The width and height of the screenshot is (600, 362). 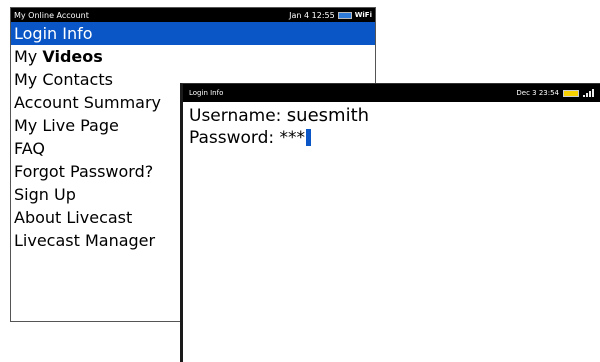 I want to click on screen-title: My Online Account, so click(x=51, y=15).